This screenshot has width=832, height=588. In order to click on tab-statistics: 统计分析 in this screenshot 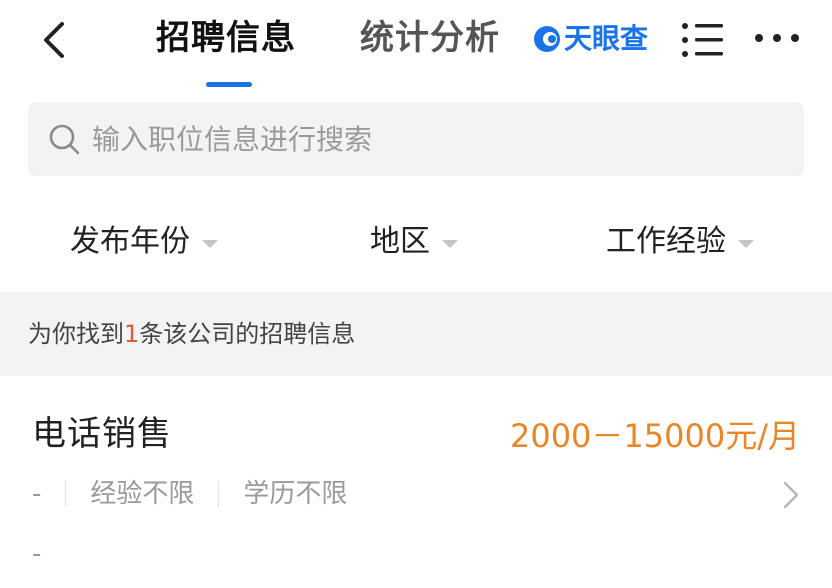, I will do `click(430, 38)`.